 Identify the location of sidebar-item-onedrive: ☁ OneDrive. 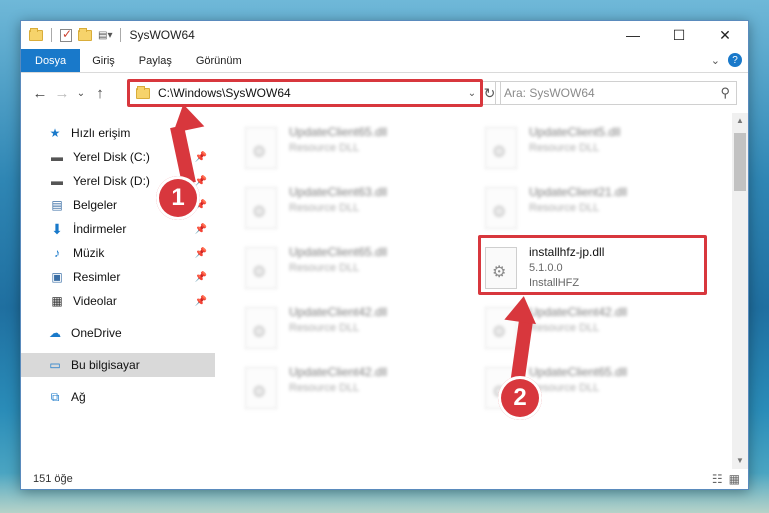
(118, 333).